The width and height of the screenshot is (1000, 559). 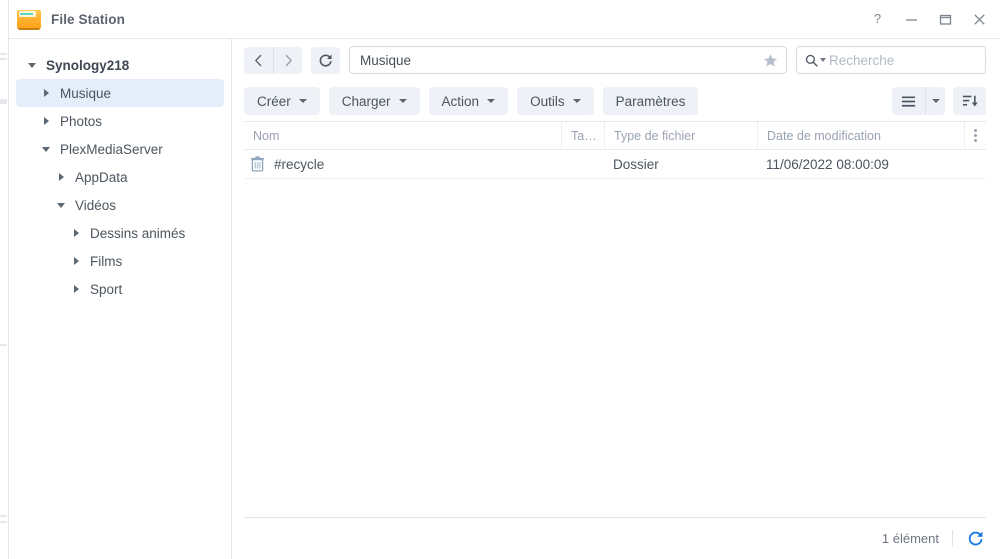 I want to click on sidebar-item-label: Sport, so click(x=106, y=289).